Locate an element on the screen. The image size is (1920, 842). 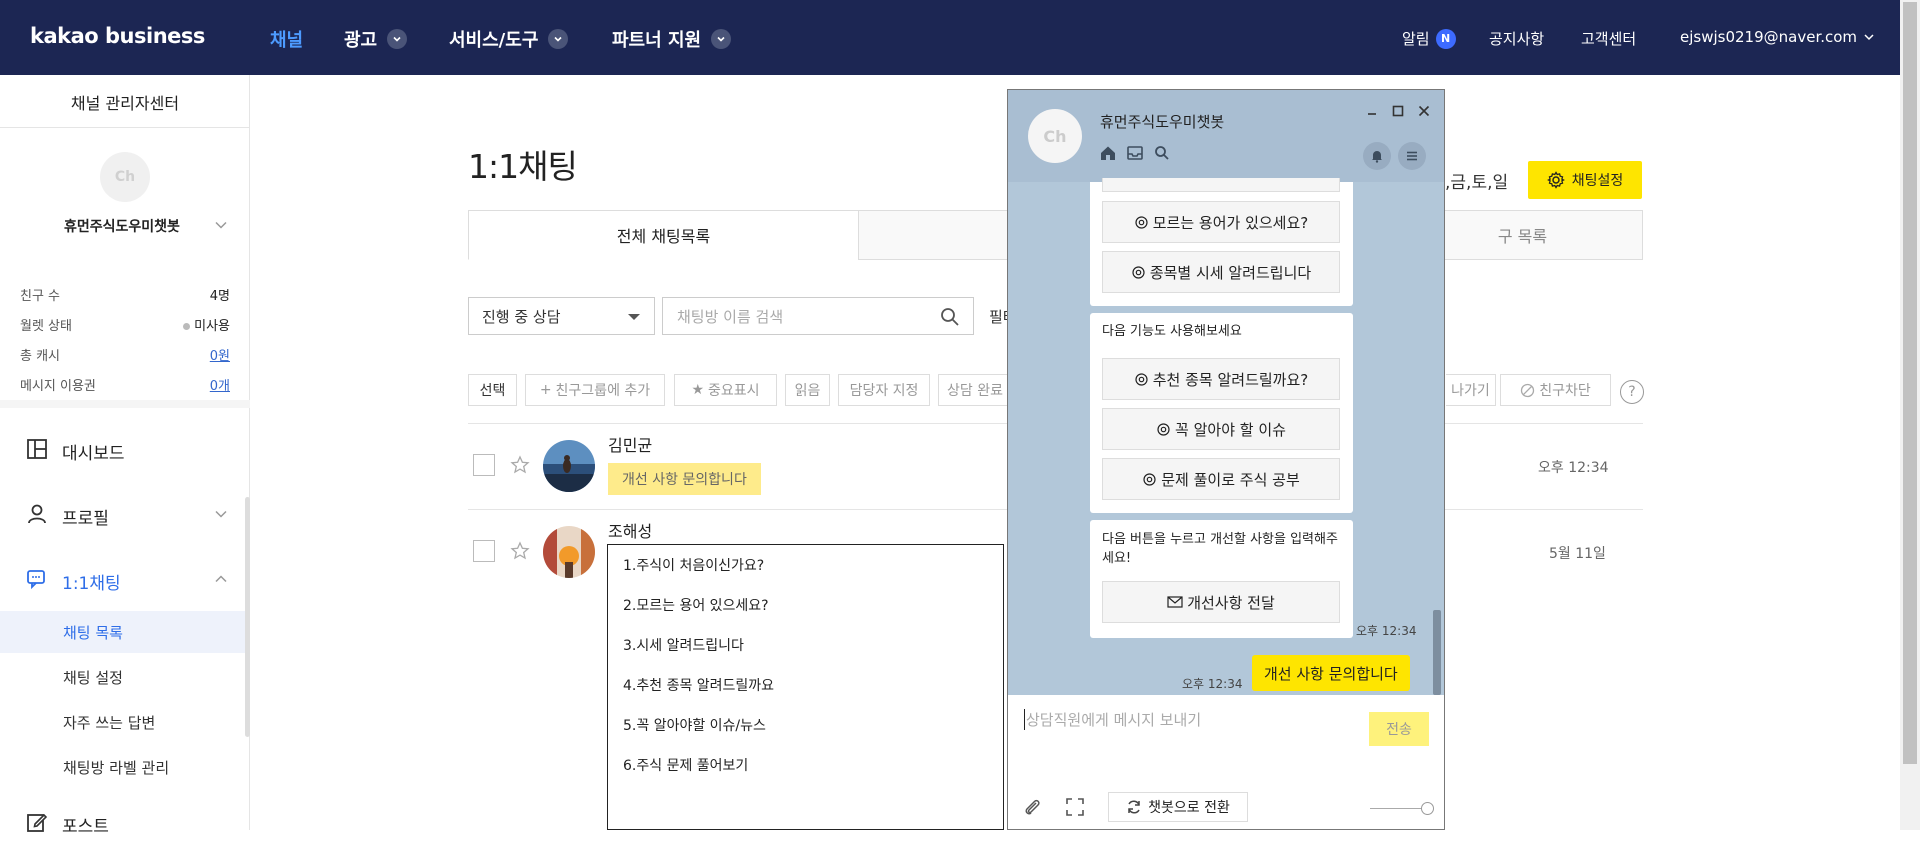
my-message-time: 오후 12:34 is located at coordinates (1212, 684).